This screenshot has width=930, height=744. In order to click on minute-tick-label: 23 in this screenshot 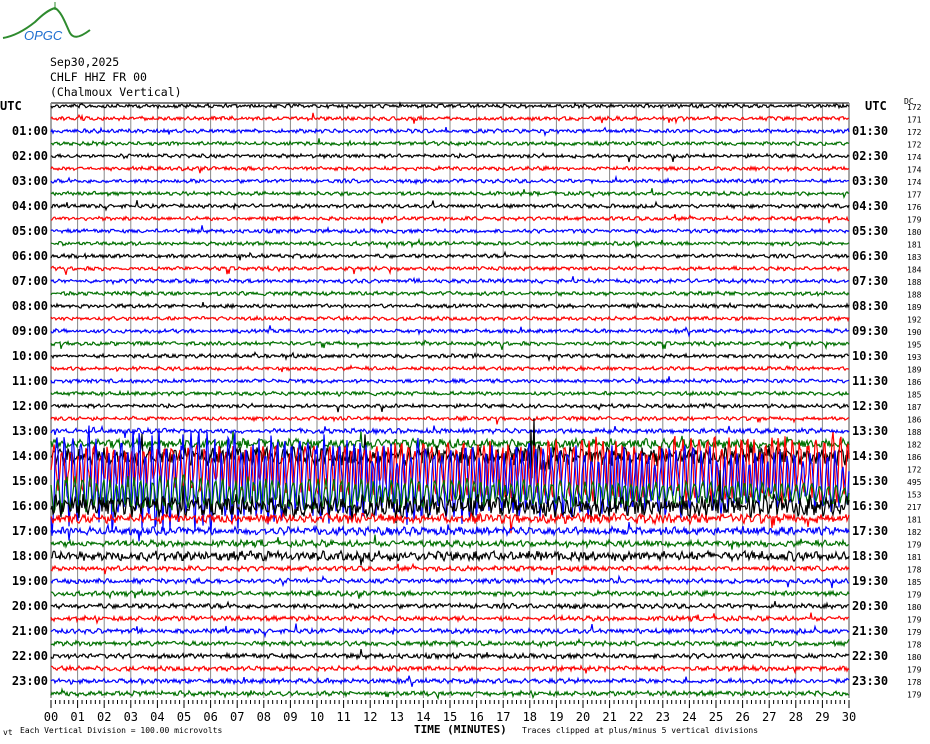, I will do `click(663, 717)`.